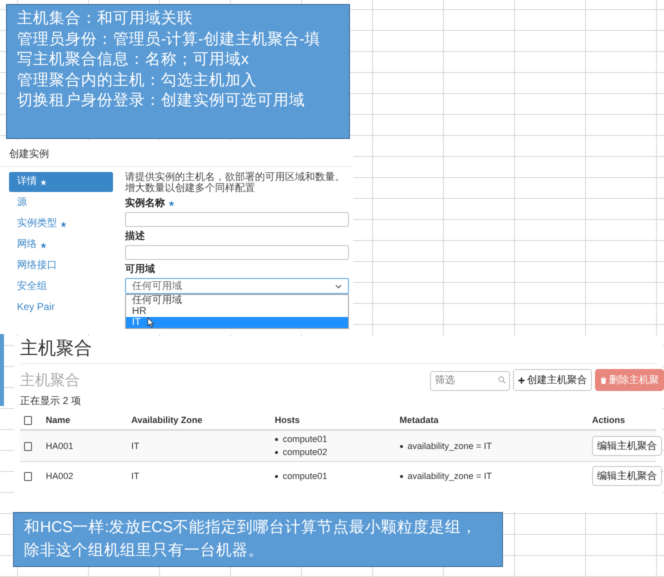 The height and width of the screenshot is (577, 664). I want to click on note-text: 和HCS一样:发放ECS不能指定到哪台计算节点最小颗粒度是组，除非这个组机组里只有一台机器。, so click(251, 539).